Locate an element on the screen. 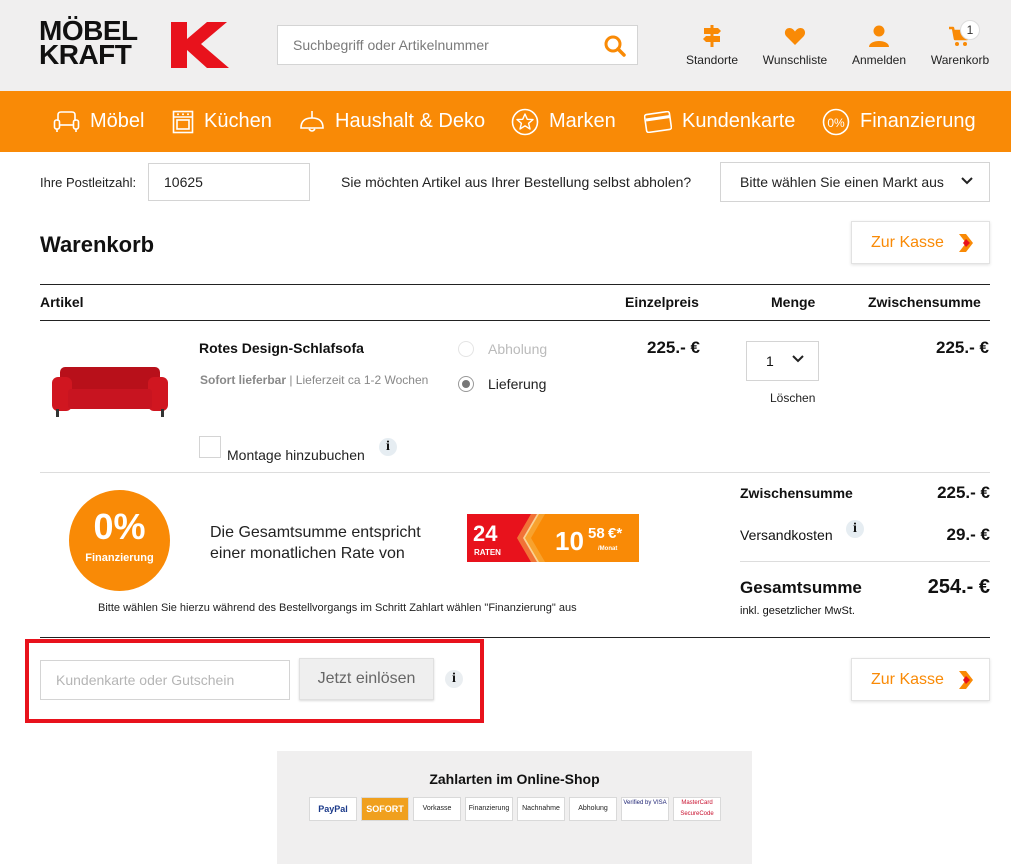  totals-shipping-value: 29.- € is located at coordinates (968, 534).